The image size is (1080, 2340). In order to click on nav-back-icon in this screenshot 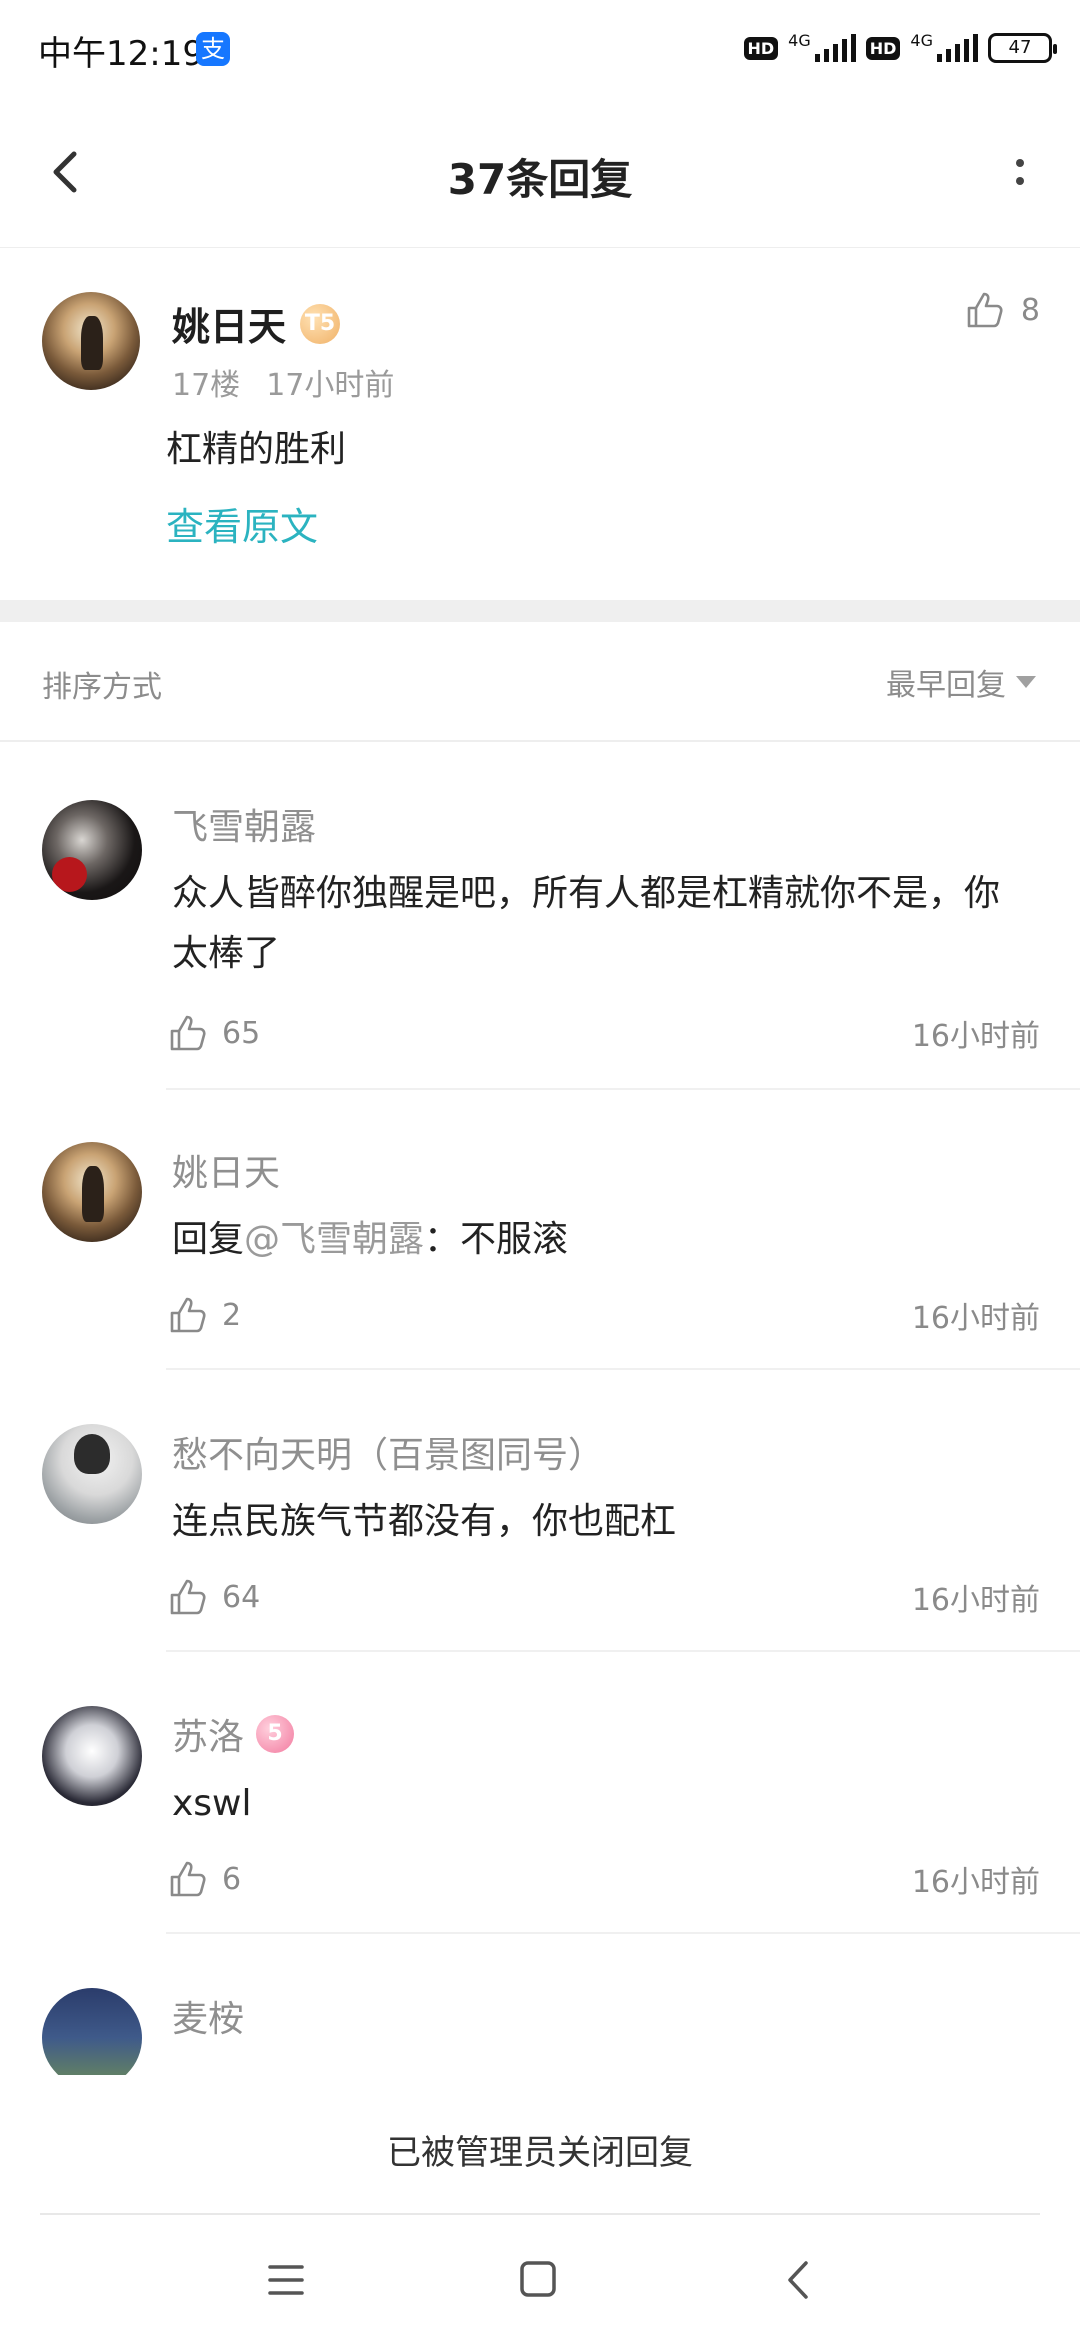, I will do `click(798, 2280)`.